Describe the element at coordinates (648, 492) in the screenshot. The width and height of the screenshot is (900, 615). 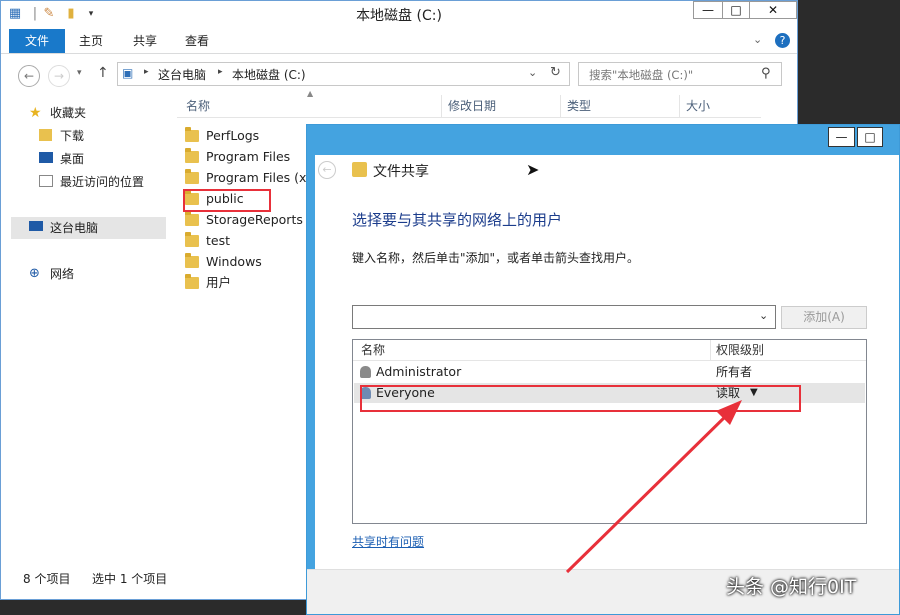
I see `arrow-shaft` at that location.